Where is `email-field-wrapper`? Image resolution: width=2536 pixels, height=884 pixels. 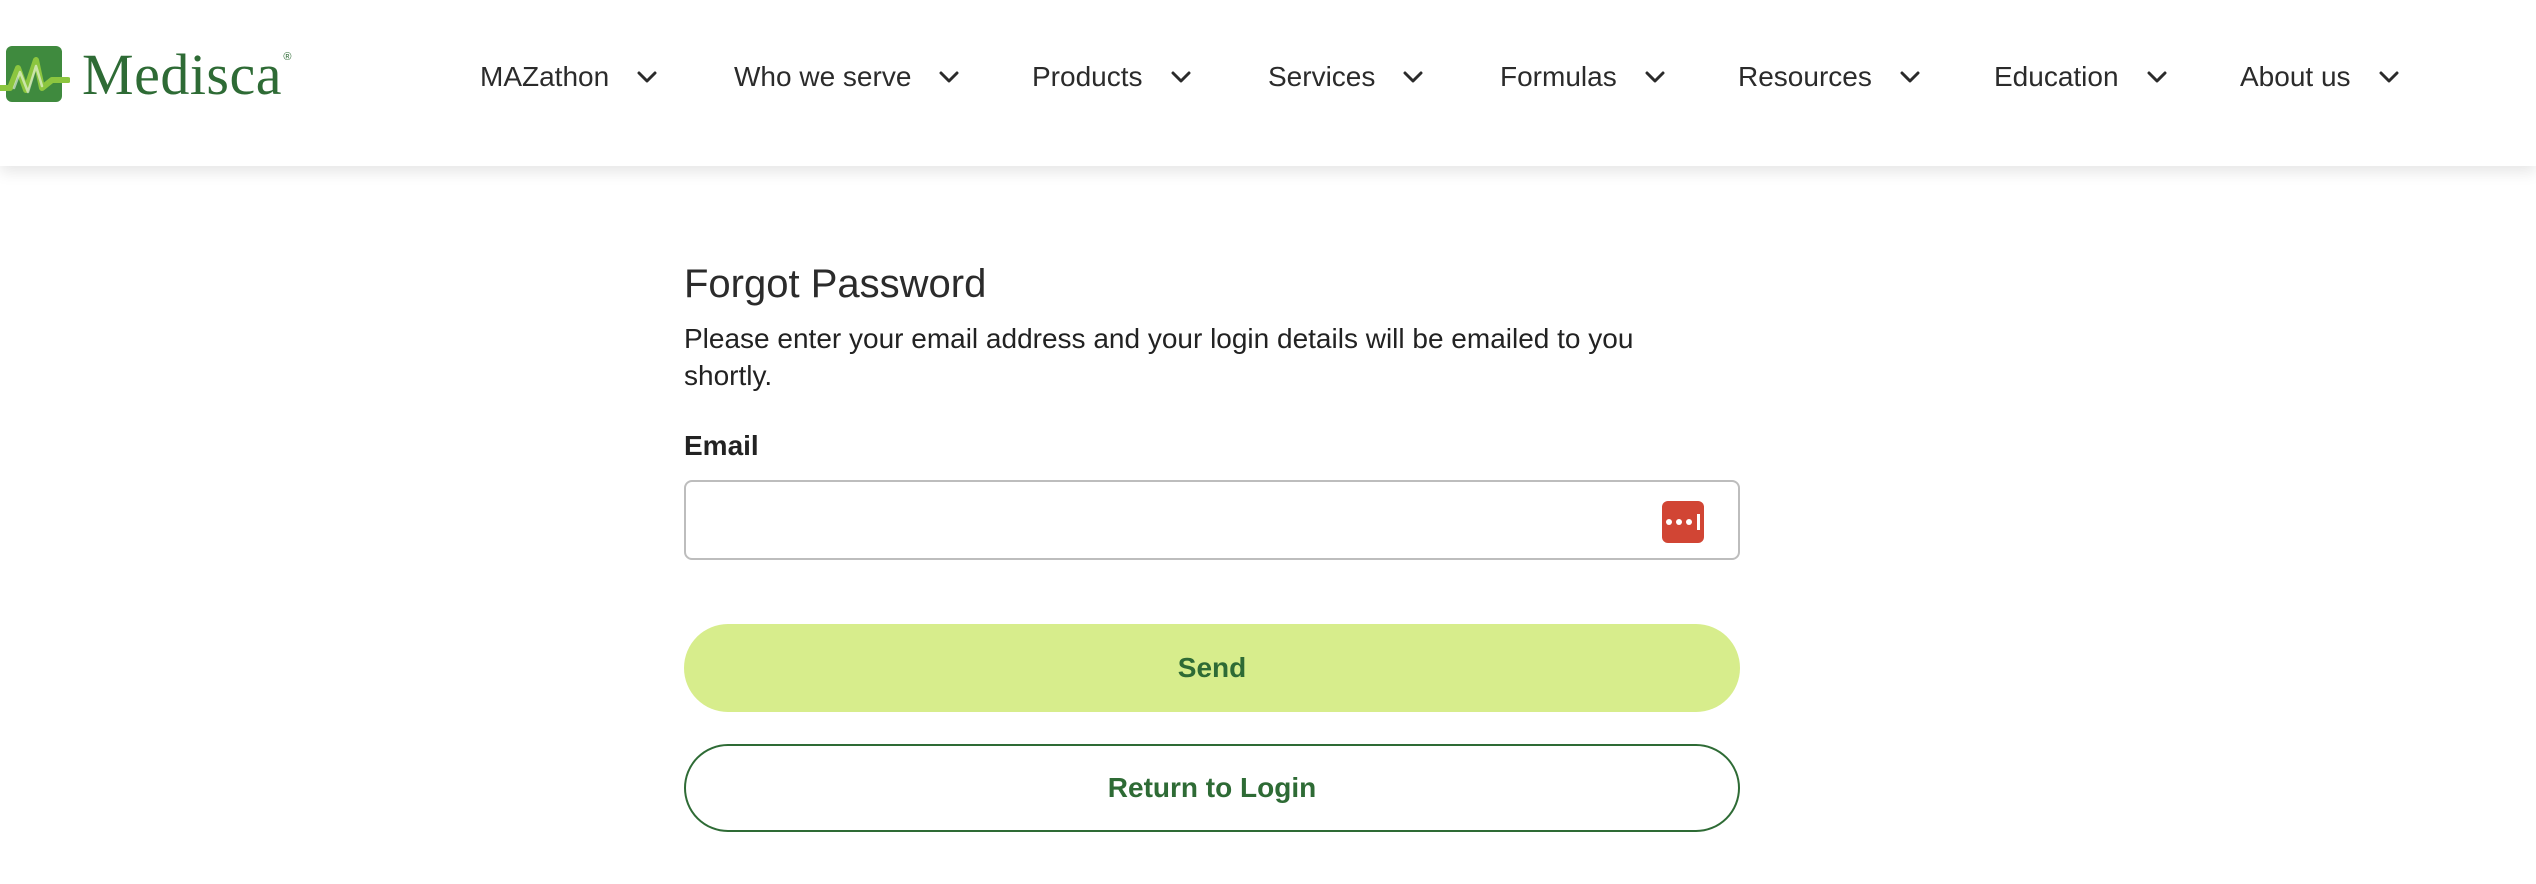 email-field-wrapper is located at coordinates (1212, 520).